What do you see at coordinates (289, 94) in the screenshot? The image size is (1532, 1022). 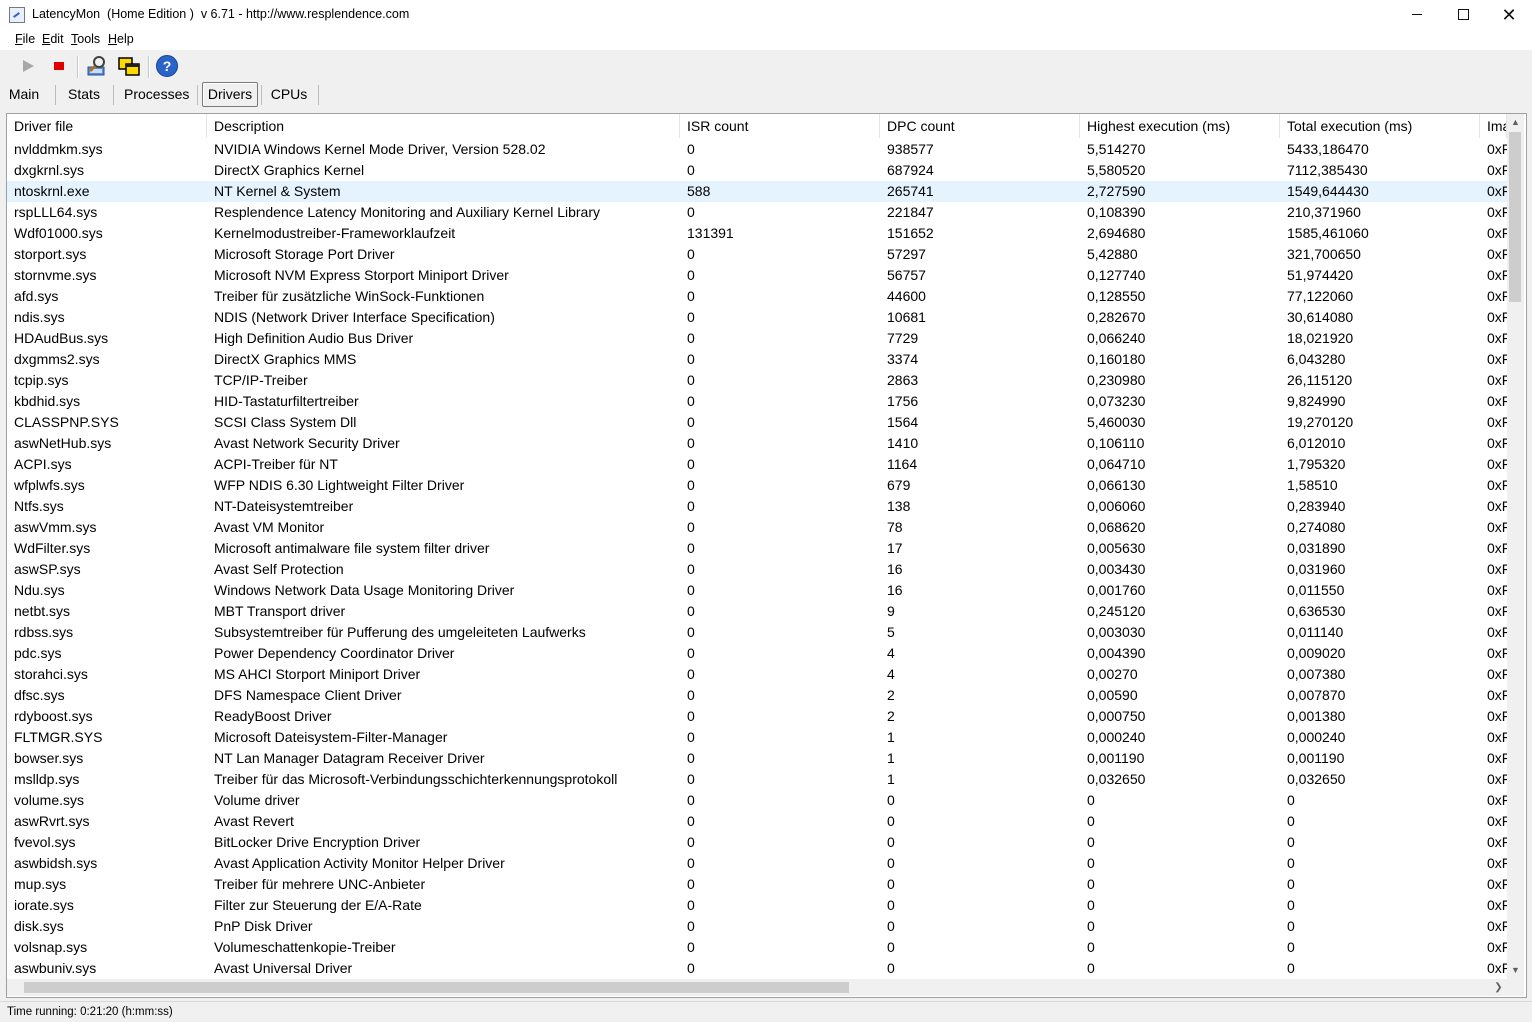 I see `tab-cpus: CPUs` at bounding box center [289, 94].